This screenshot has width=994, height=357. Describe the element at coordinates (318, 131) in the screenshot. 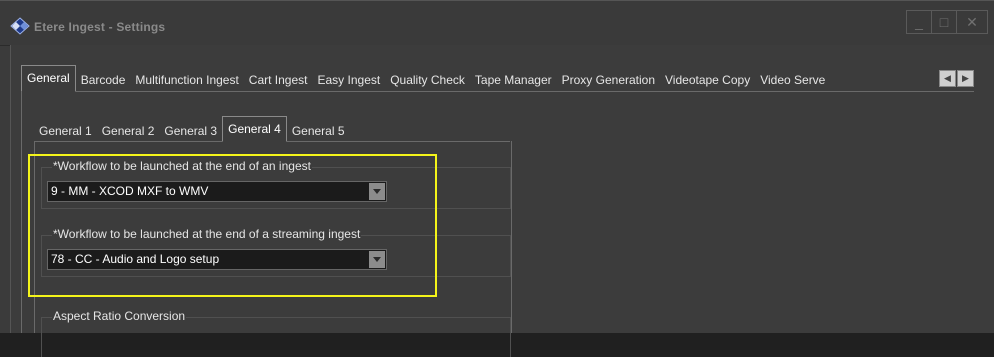

I see `subtab-general-5: General 5` at that location.